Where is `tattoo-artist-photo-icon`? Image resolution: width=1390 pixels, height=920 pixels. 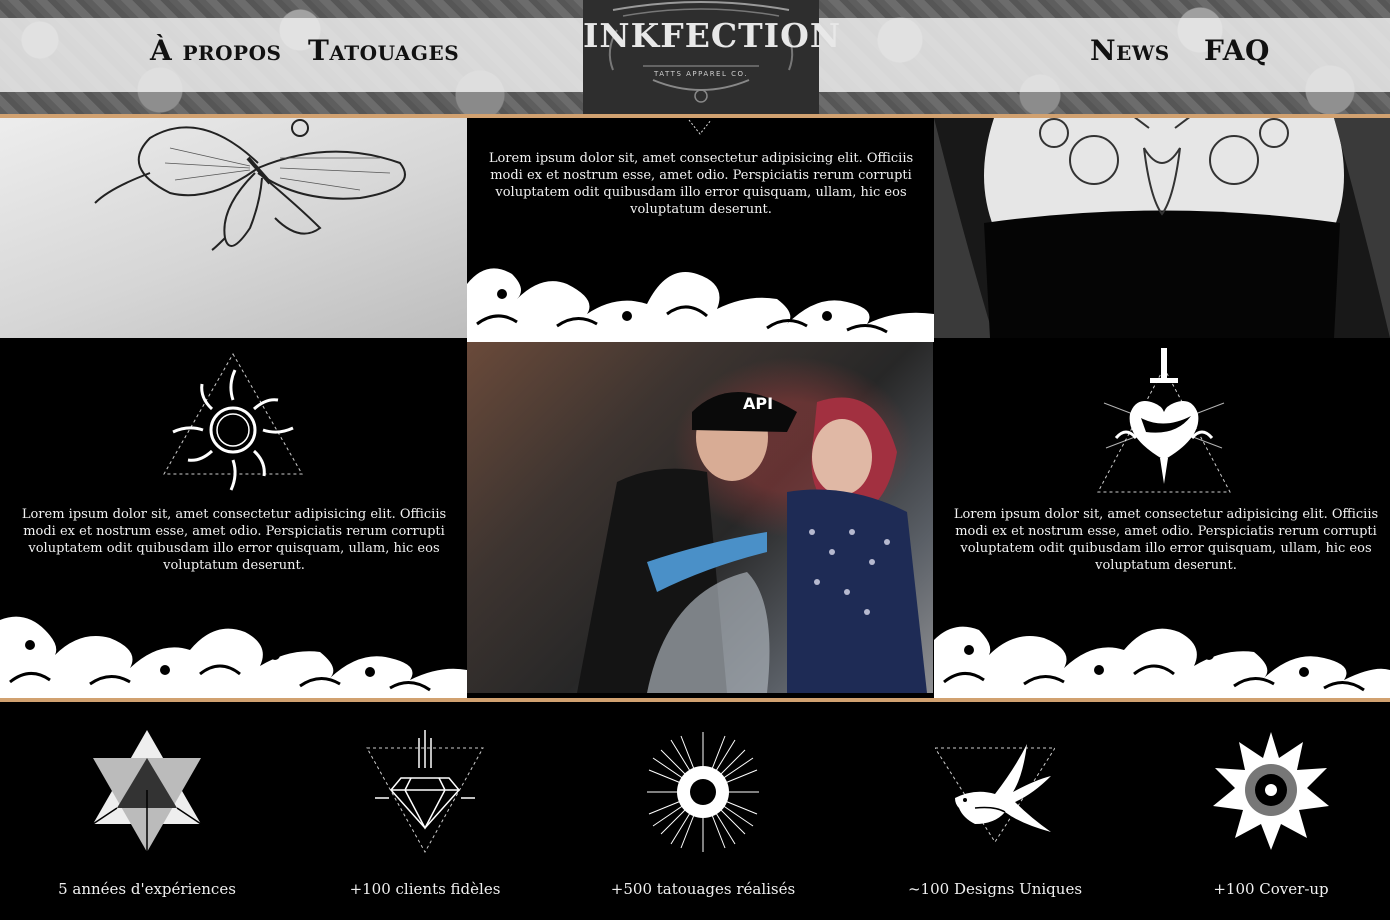 tattoo-artist-photo-icon is located at coordinates (752, 542).